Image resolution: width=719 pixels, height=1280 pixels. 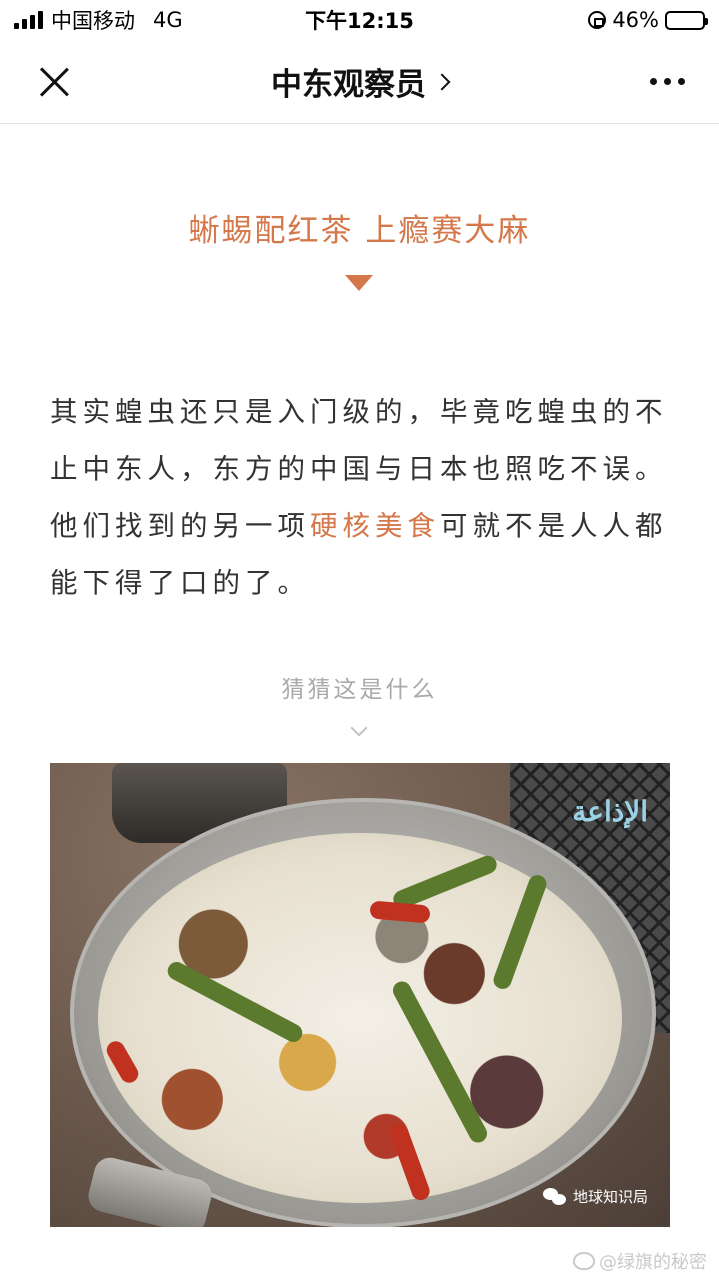 What do you see at coordinates (359, 20) in the screenshot?
I see `status-bar: 中国移动 4G 下午12:15 46%` at bounding box center [359, 20].